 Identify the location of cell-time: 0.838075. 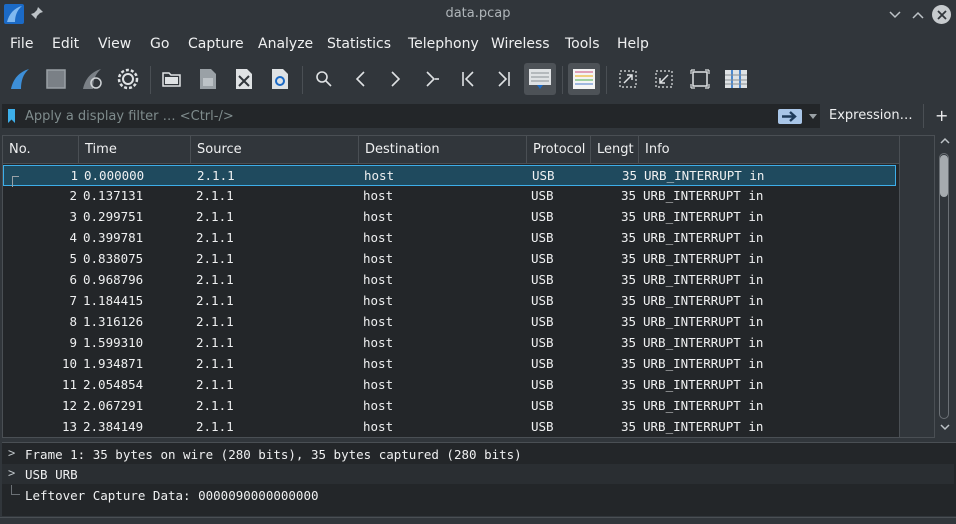
(113, 258).